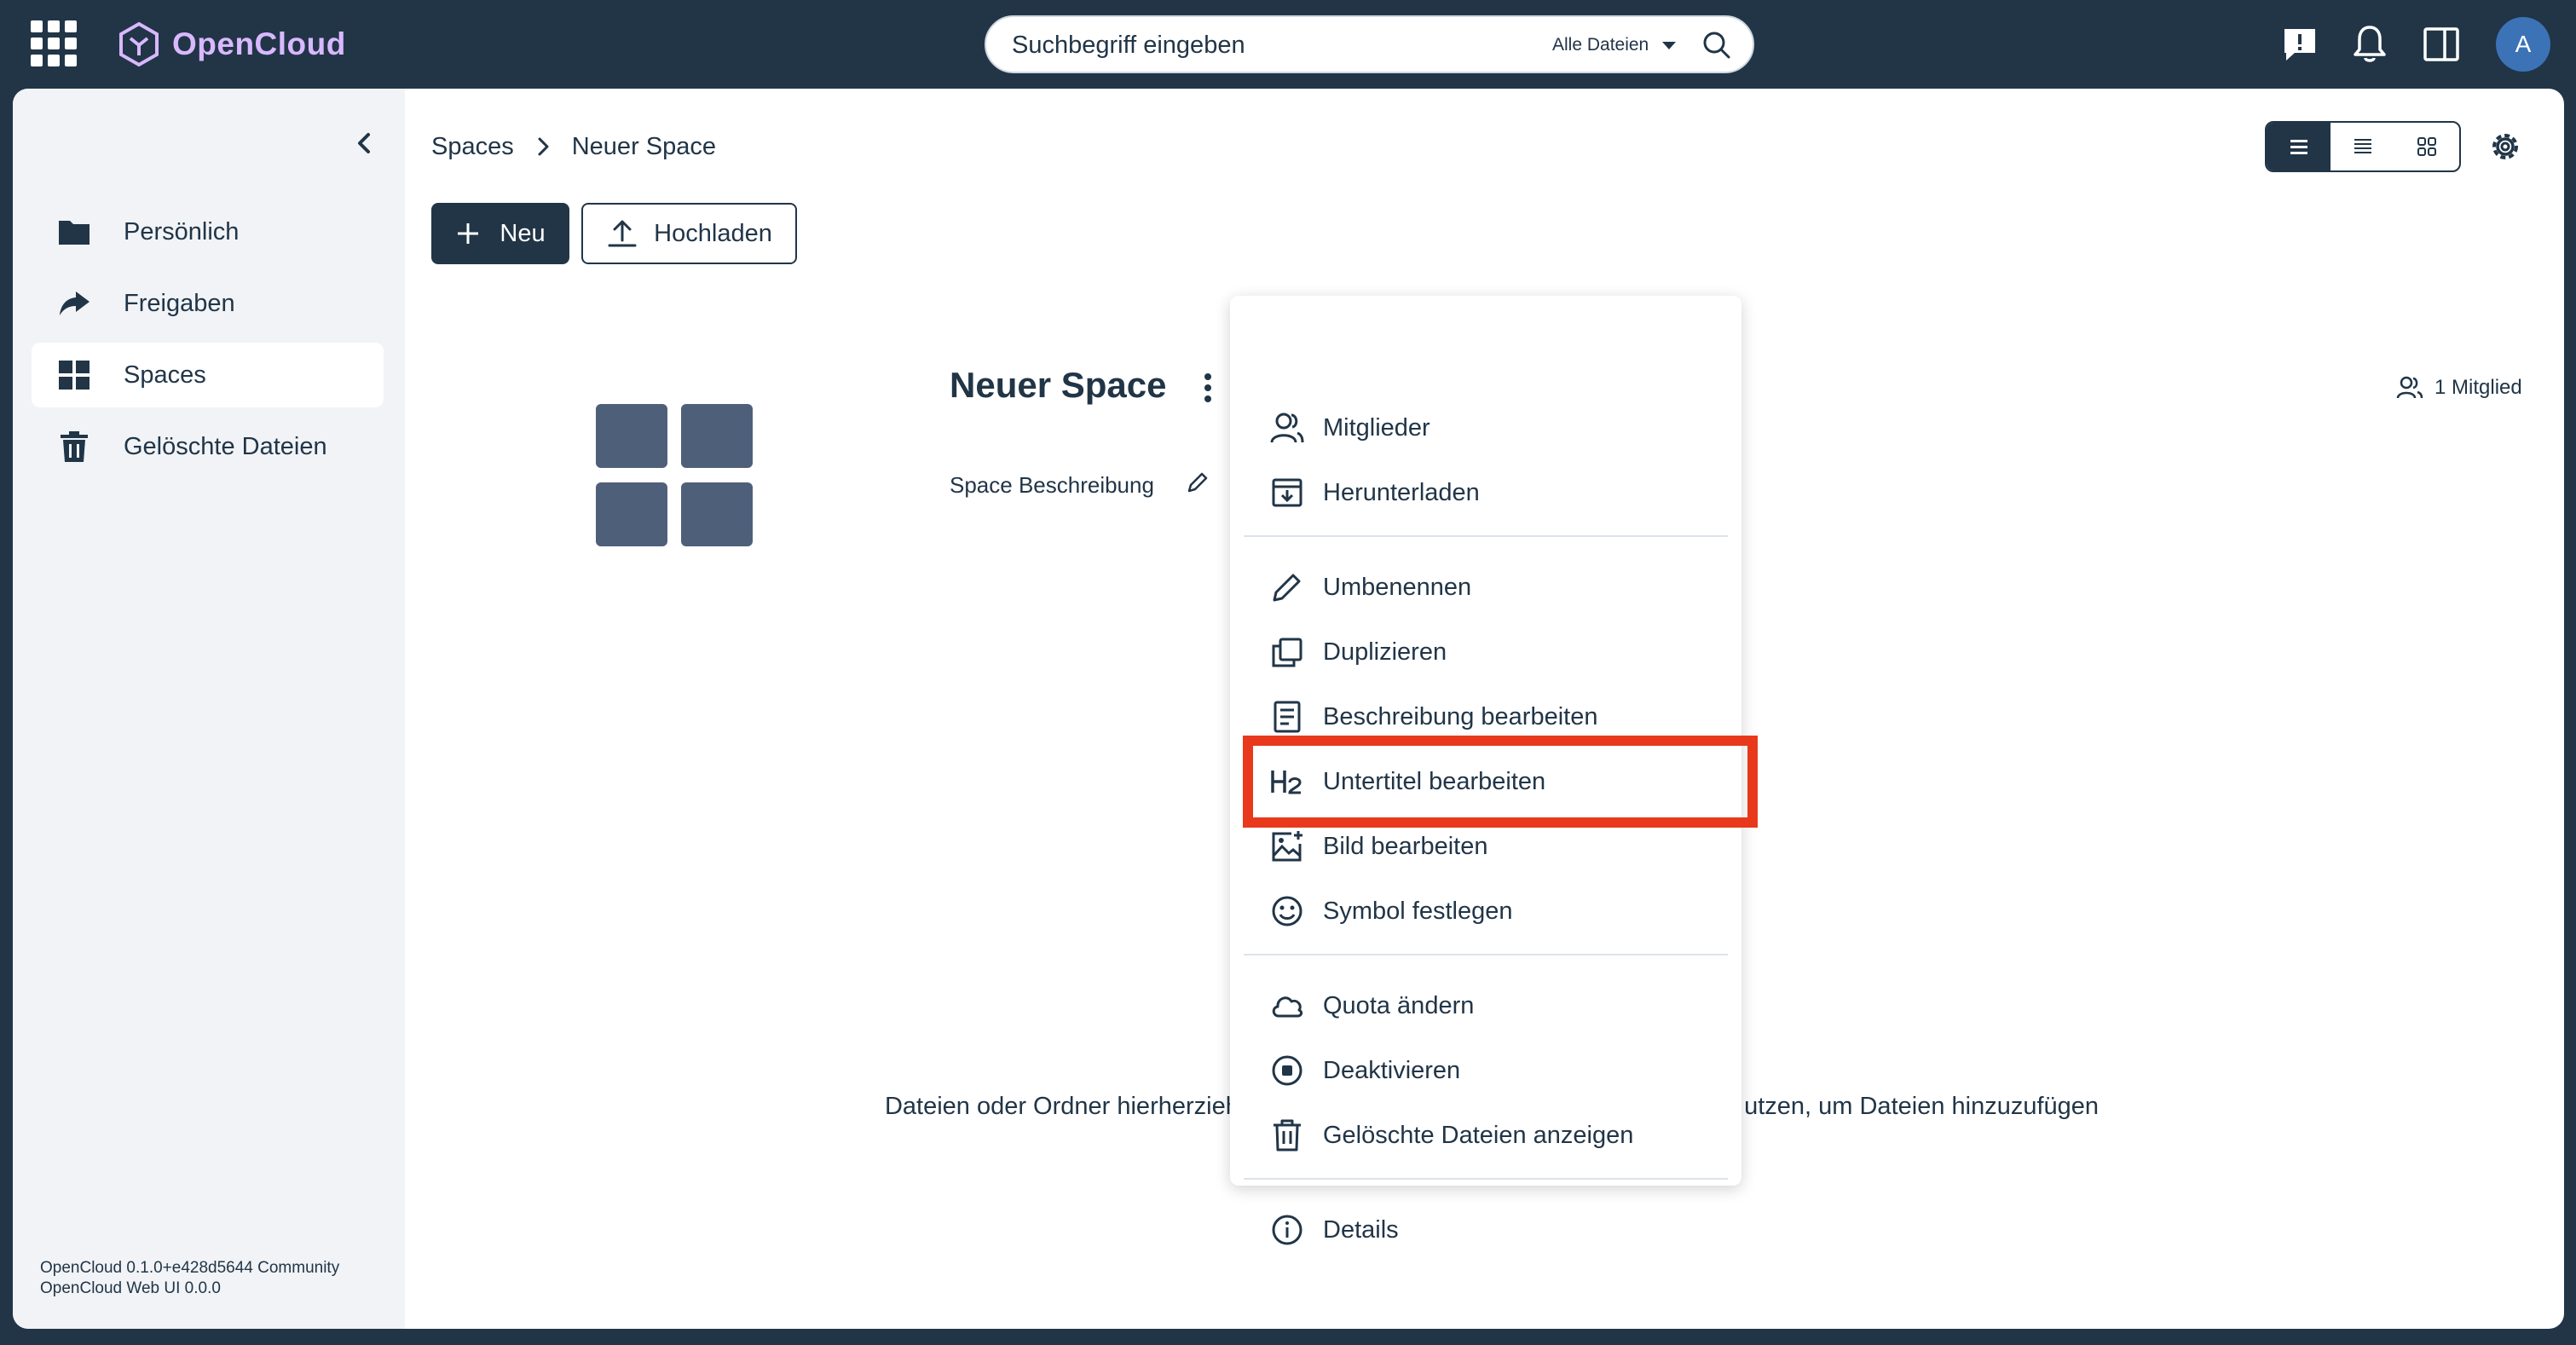 The width and height of the screenshot is (2576, 1345). Describe the element at coordinates (182, 231) in the screenshot. I see `sidebar-item-label: Persönlich` at that location.